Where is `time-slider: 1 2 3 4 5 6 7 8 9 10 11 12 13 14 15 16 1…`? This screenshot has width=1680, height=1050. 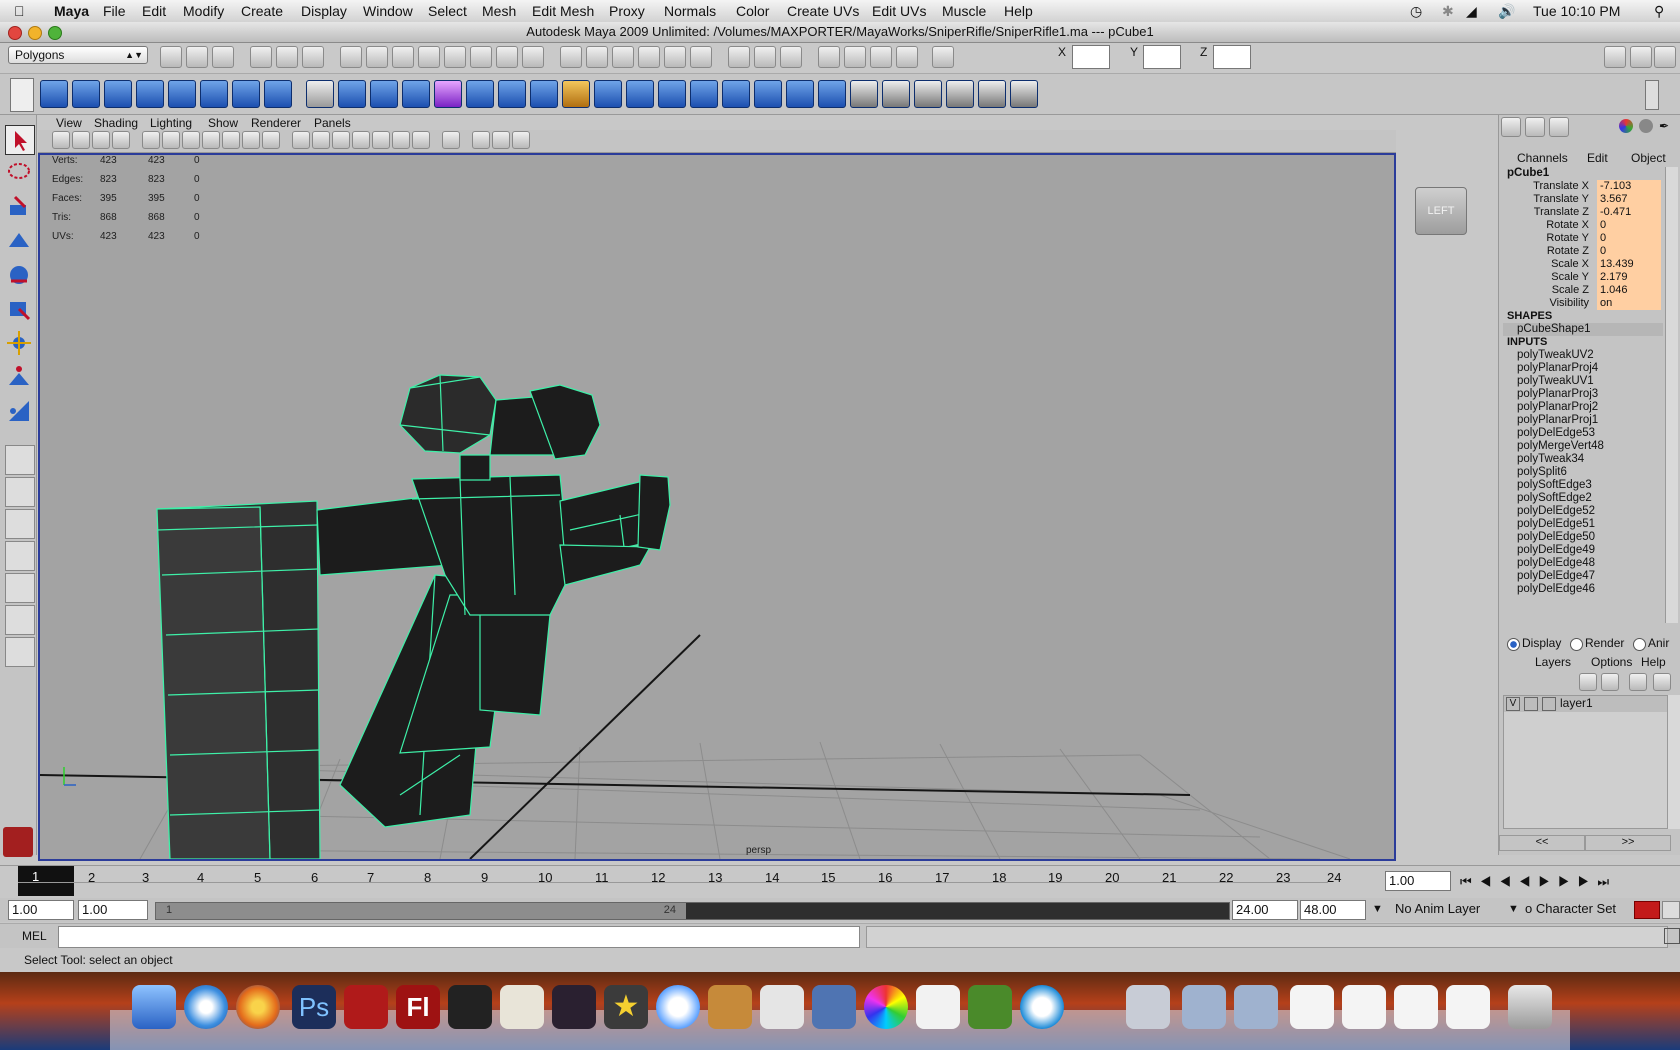 time-slider: 1 2 3 4 5 6 7 8 9 10 11 12 13 14 15 16 1… is located at coordinates (840, 881).